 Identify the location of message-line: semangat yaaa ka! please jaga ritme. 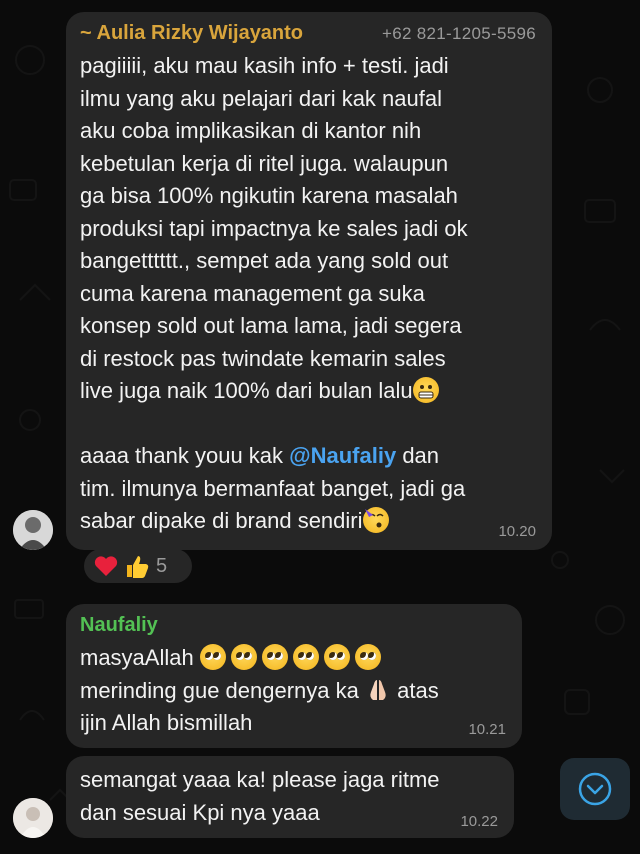
(260, 779).